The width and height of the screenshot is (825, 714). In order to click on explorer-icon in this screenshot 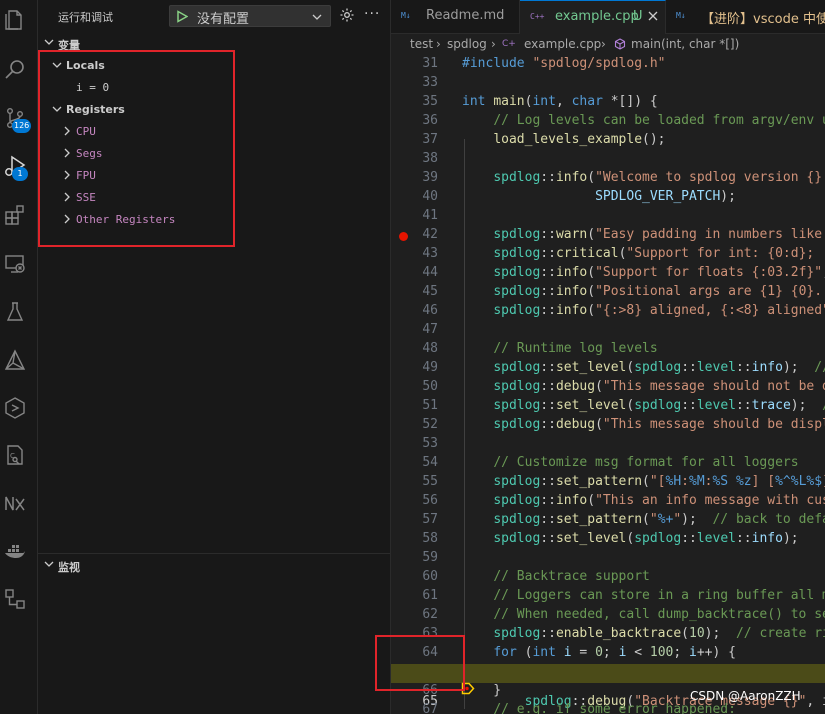, I will do `click(15, 20)`.